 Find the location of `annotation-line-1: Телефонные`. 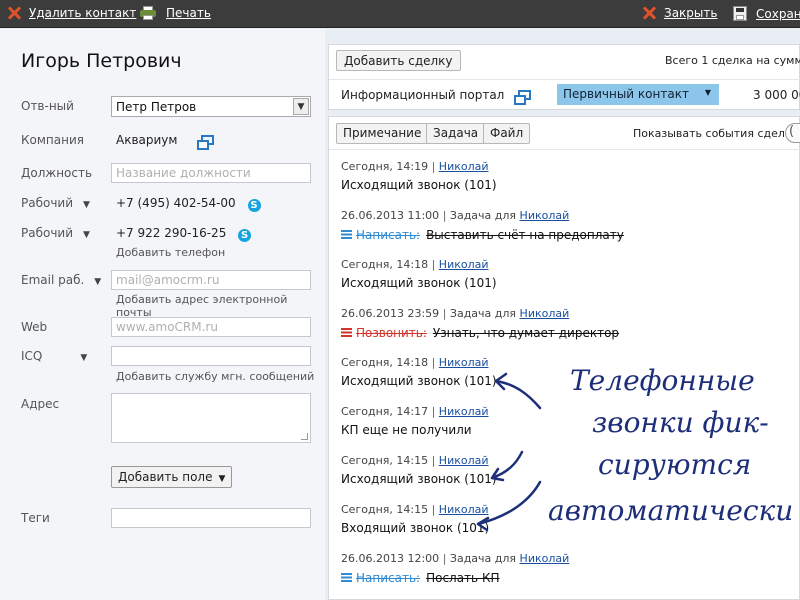

annotation-line-1: Телефонные is located at coordinates (662, 380).